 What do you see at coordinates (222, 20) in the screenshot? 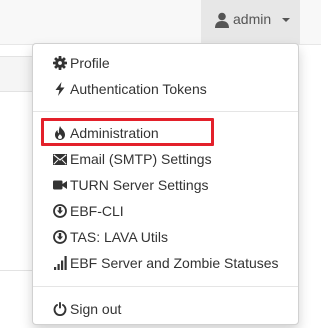
I see `user-icon` at bounding box center [222, 20].